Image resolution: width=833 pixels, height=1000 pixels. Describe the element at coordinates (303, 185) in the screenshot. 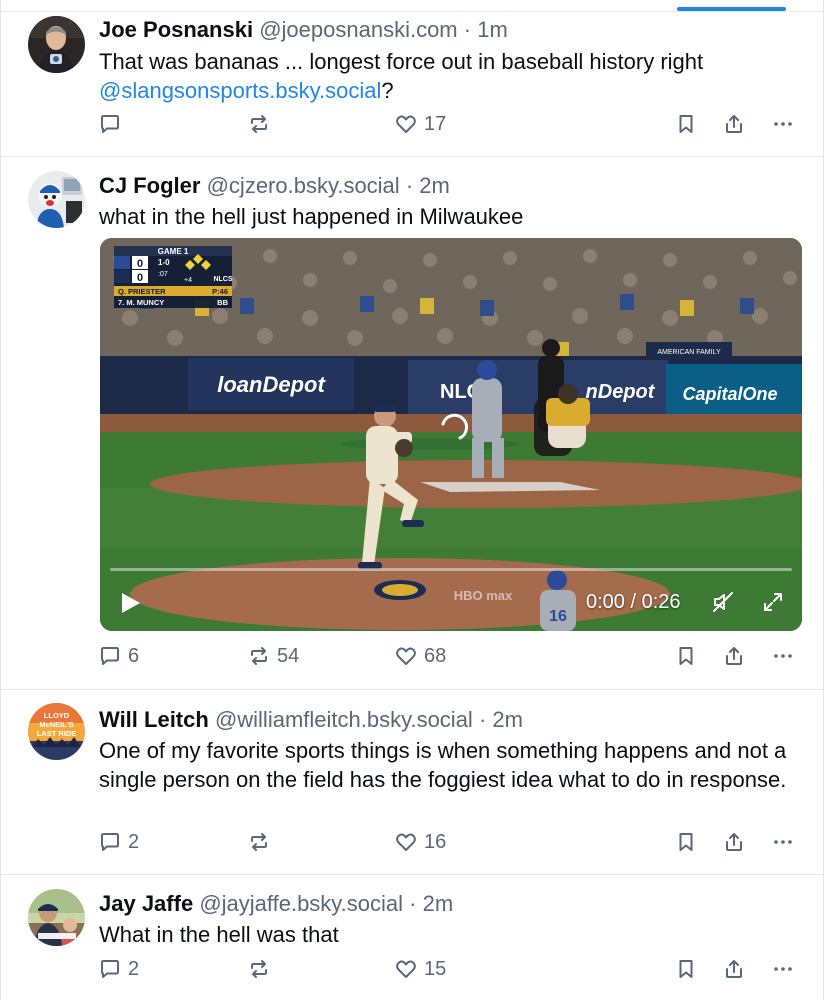

I see `author-handle: @cjzero.bsky.social` at that location.